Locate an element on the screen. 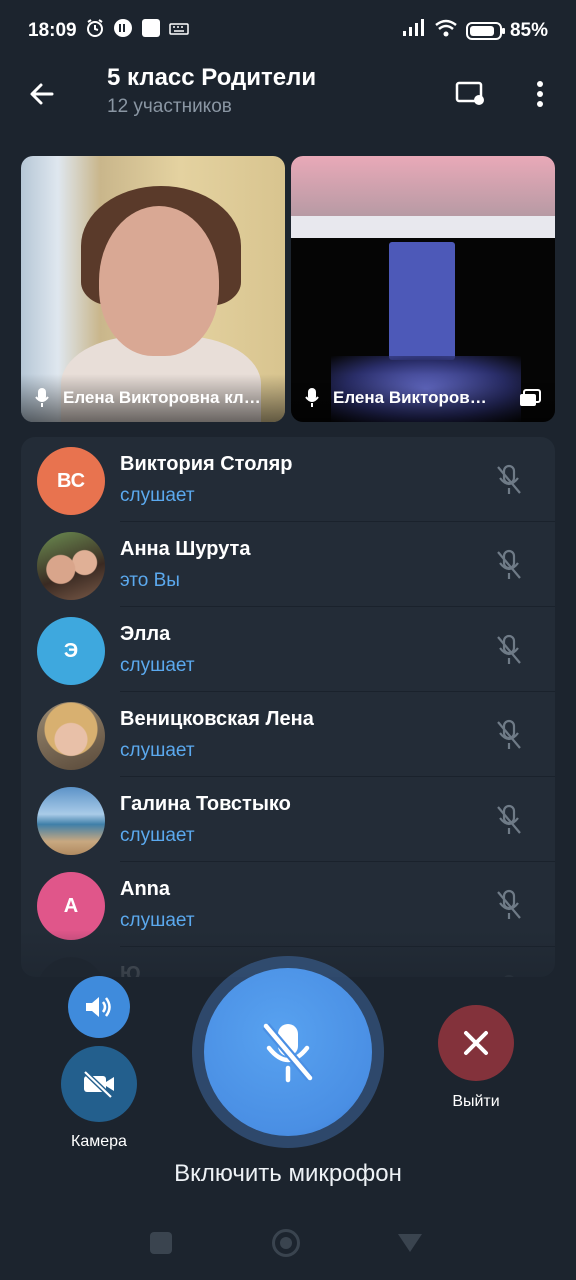 This screenshot has height=1280, width=576. avatar: Э is located at coordinates (71, 651).